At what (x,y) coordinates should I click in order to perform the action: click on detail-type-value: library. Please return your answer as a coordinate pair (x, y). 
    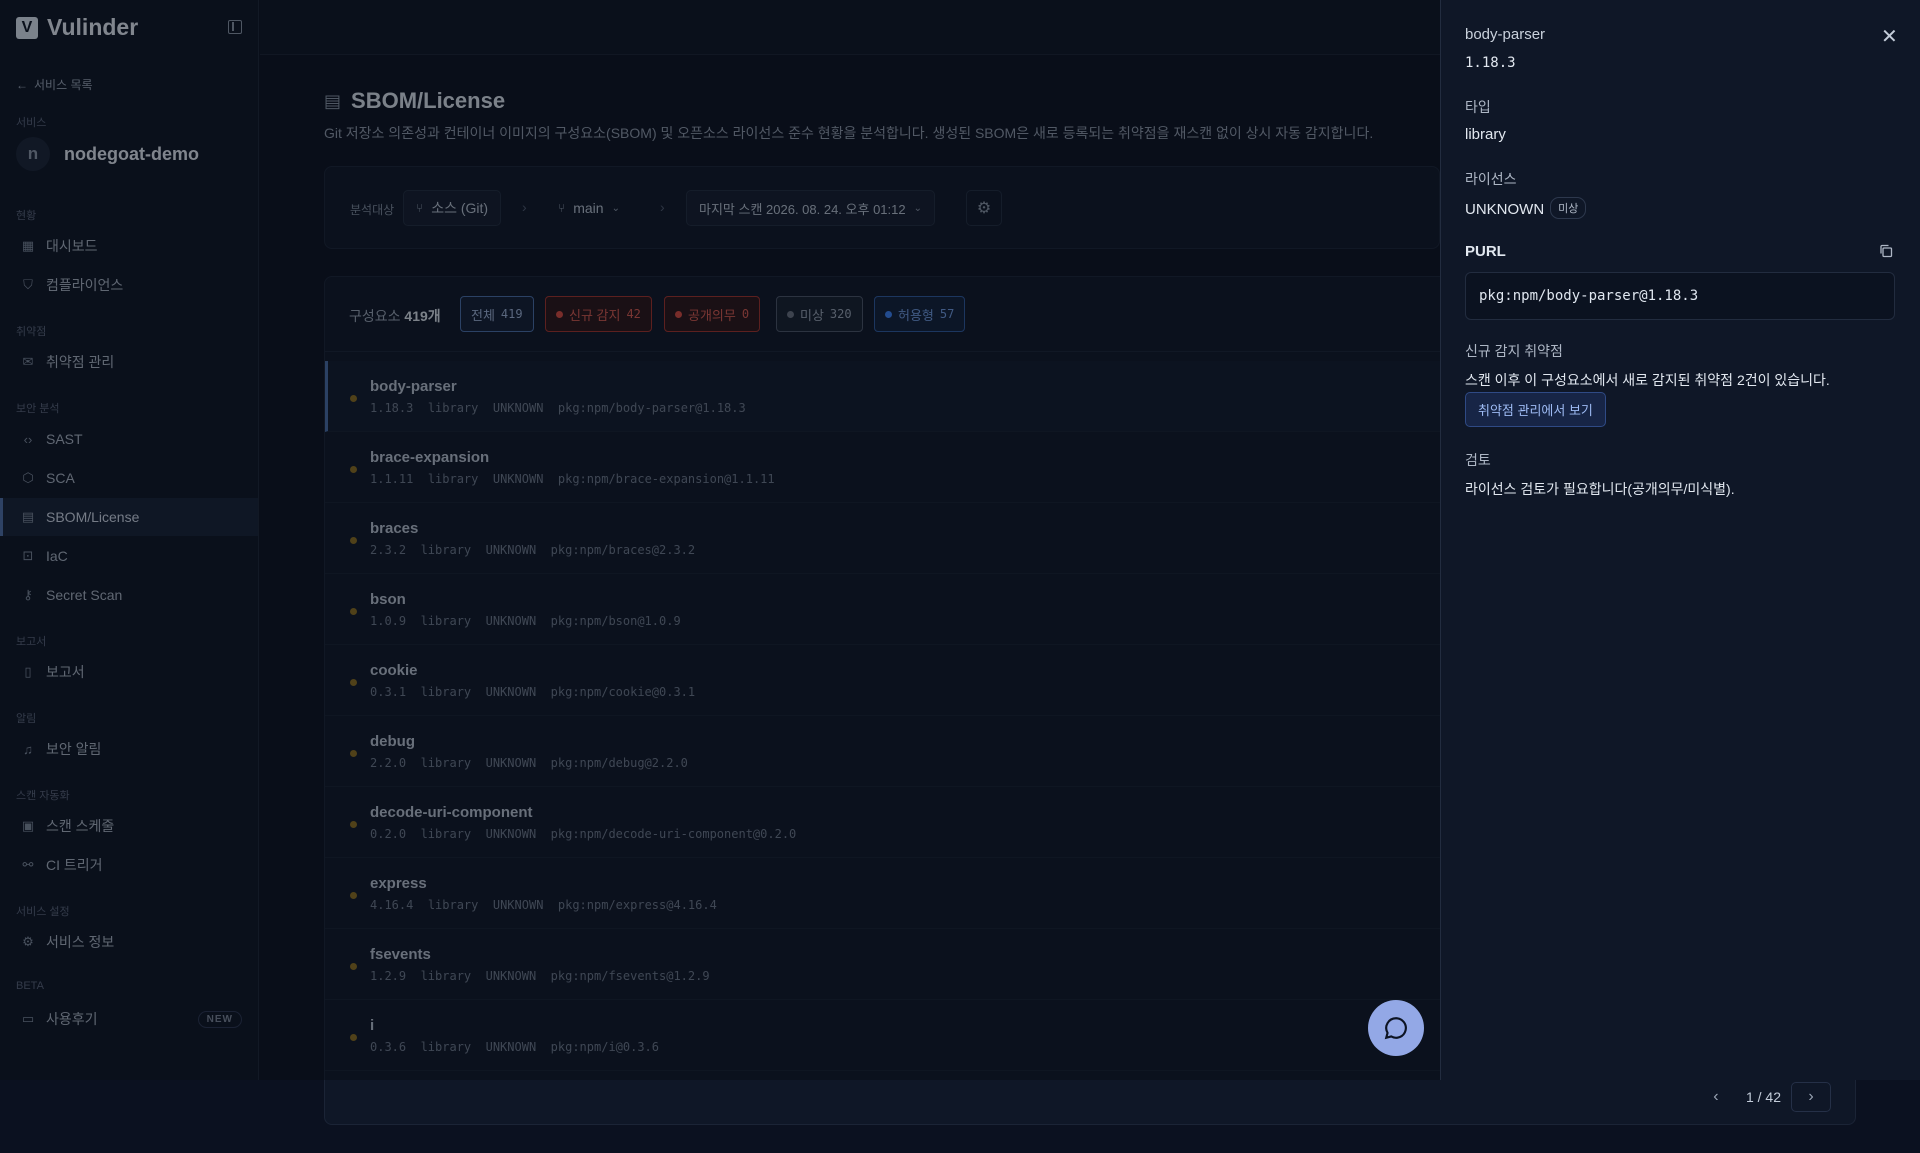
    Looking at the image, I should click on (1485, 134).